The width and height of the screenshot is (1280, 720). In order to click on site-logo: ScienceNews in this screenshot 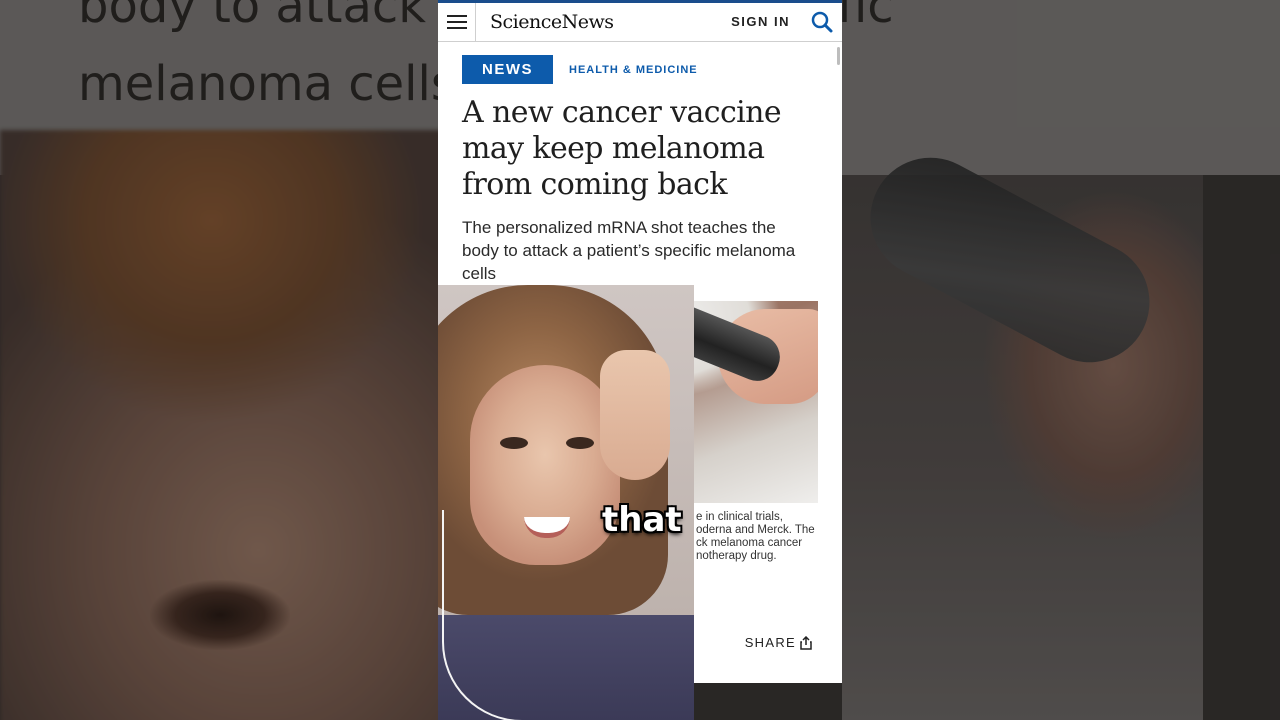, I will do `click(552, 22)`.